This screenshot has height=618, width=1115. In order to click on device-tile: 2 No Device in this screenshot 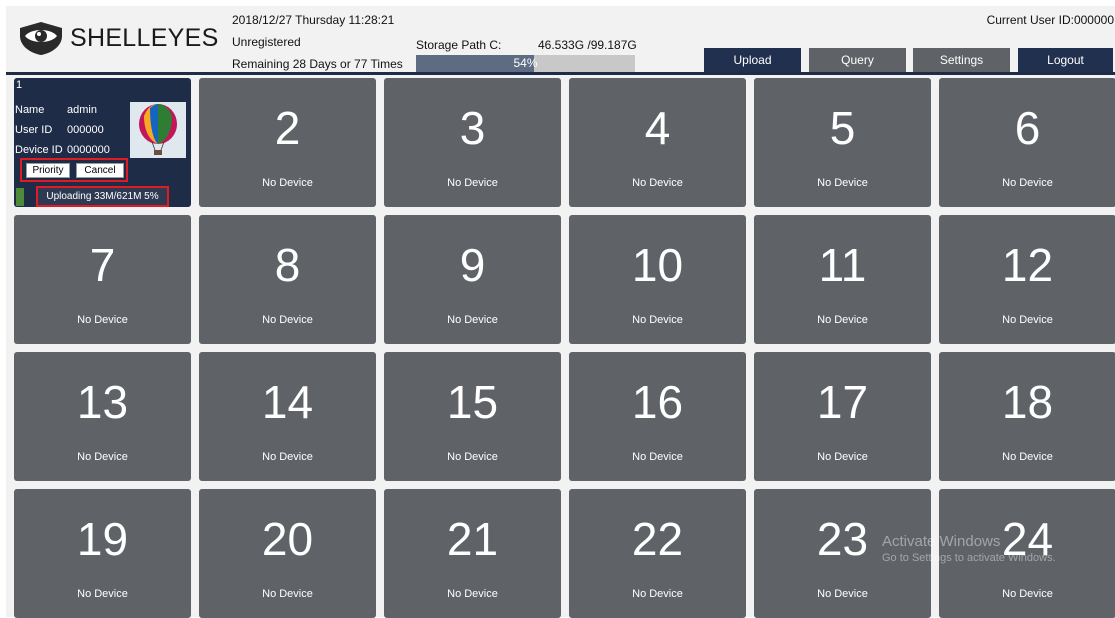, I will do `click(287, 142)`.